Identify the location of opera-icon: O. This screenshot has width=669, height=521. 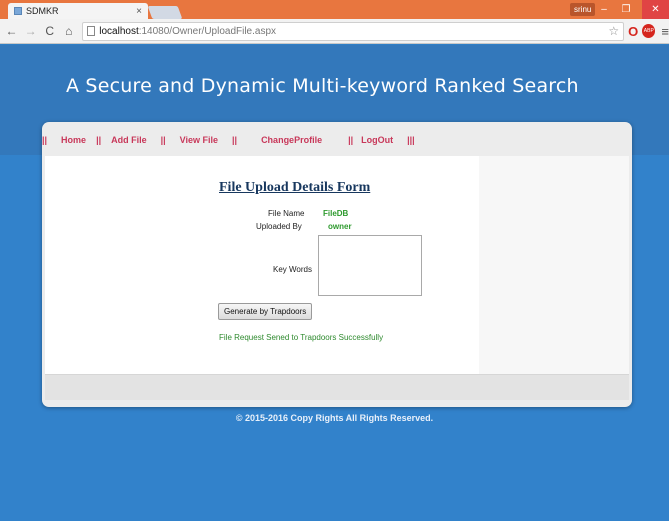
(633, 31).